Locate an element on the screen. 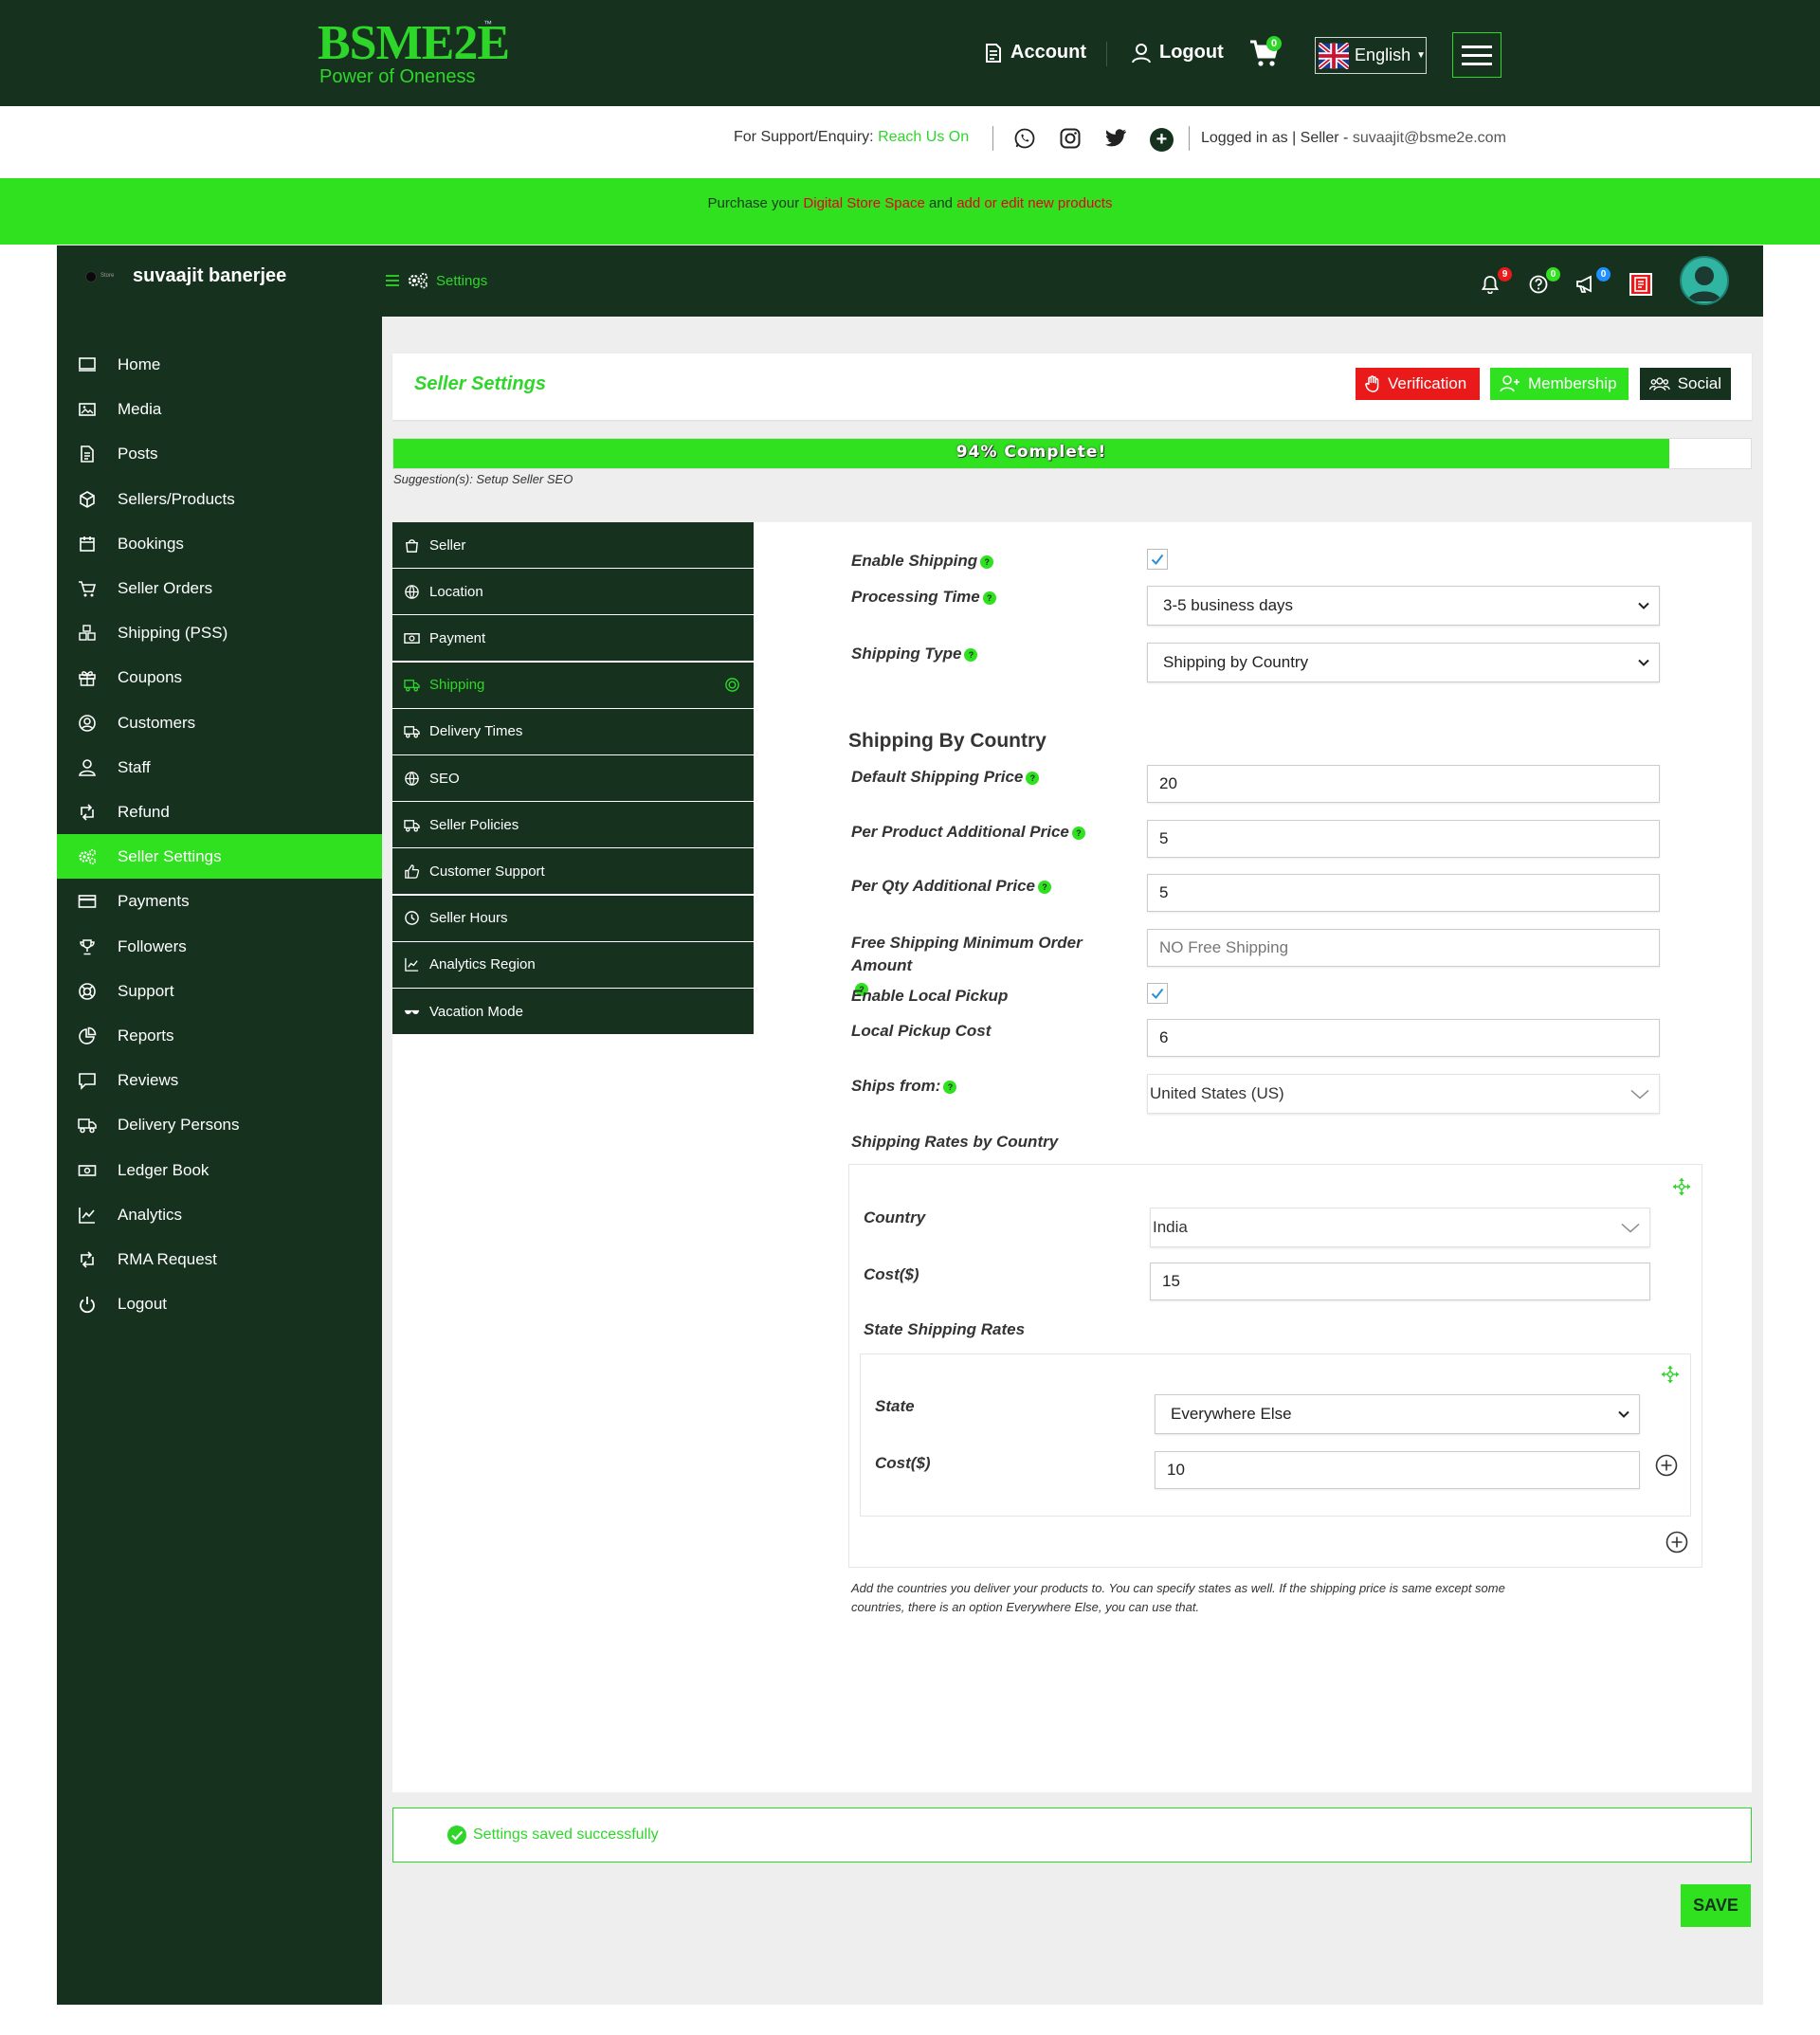 The height and width of the screenshot is (2035, 1820). instagram-icon is located at coordinates (1070, 138).